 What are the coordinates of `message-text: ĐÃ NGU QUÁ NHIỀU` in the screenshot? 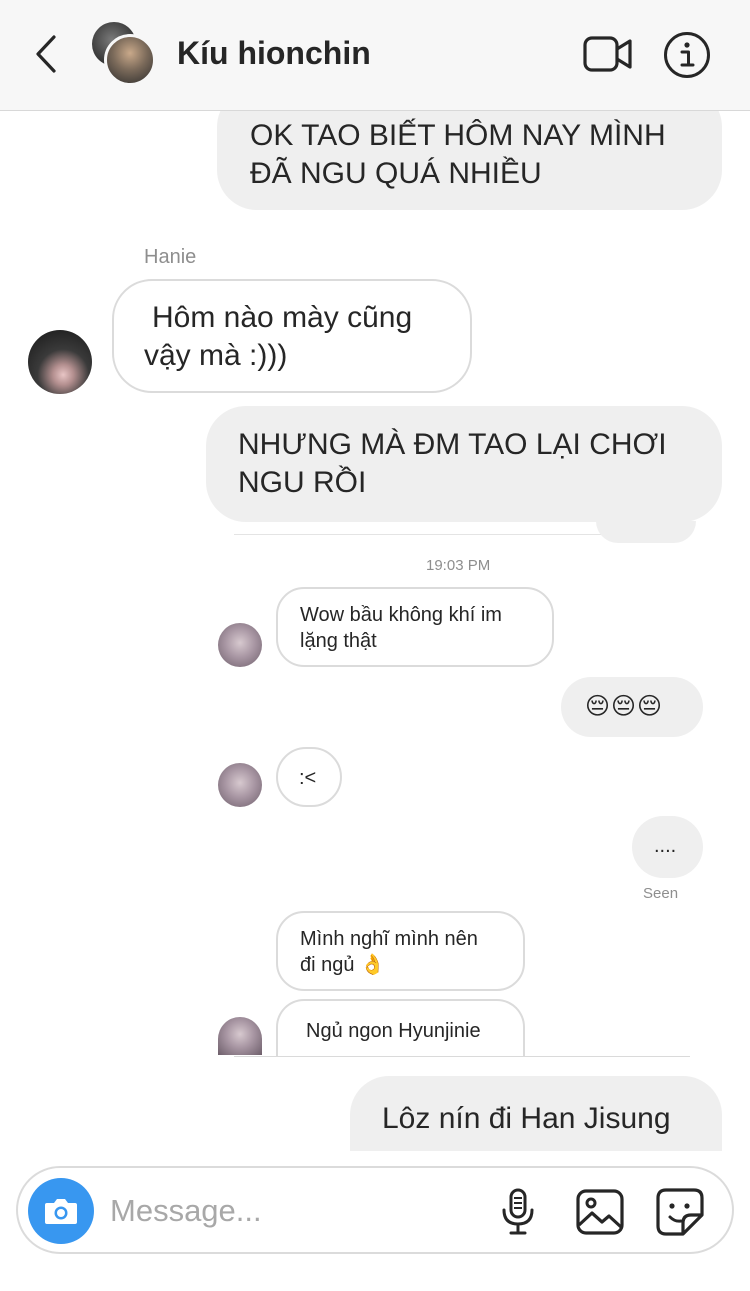 It's located at (396, 174).